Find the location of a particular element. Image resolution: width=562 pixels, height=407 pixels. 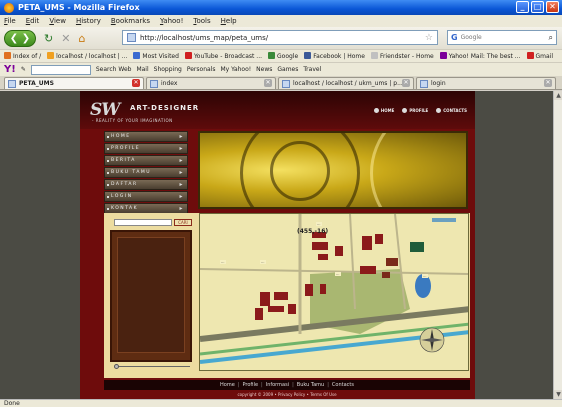

left-info-panel is located at coordinates (151, 296).